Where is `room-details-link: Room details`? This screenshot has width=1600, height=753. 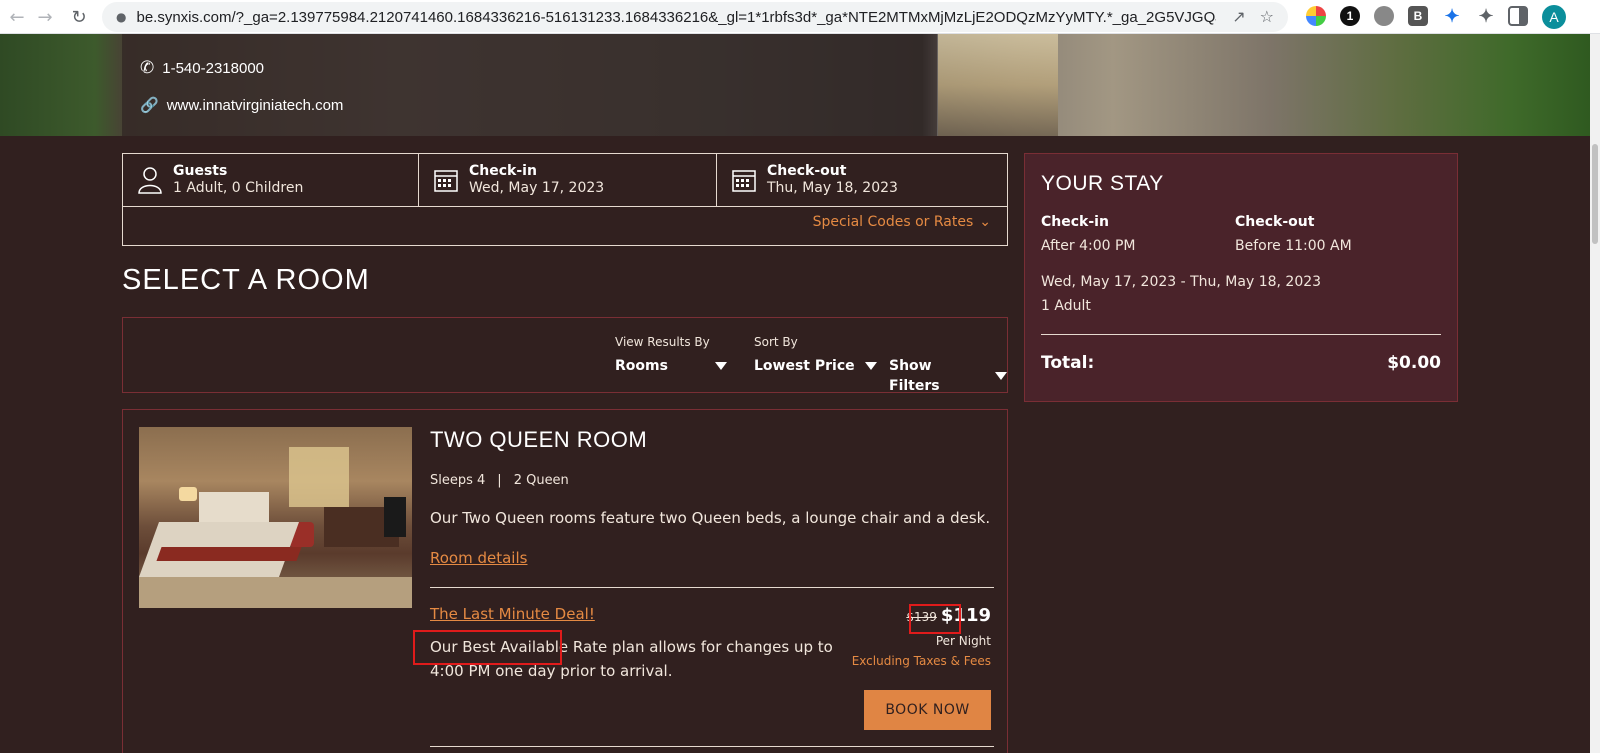
room-details-link: Room details is located at coordinates (478, 558).